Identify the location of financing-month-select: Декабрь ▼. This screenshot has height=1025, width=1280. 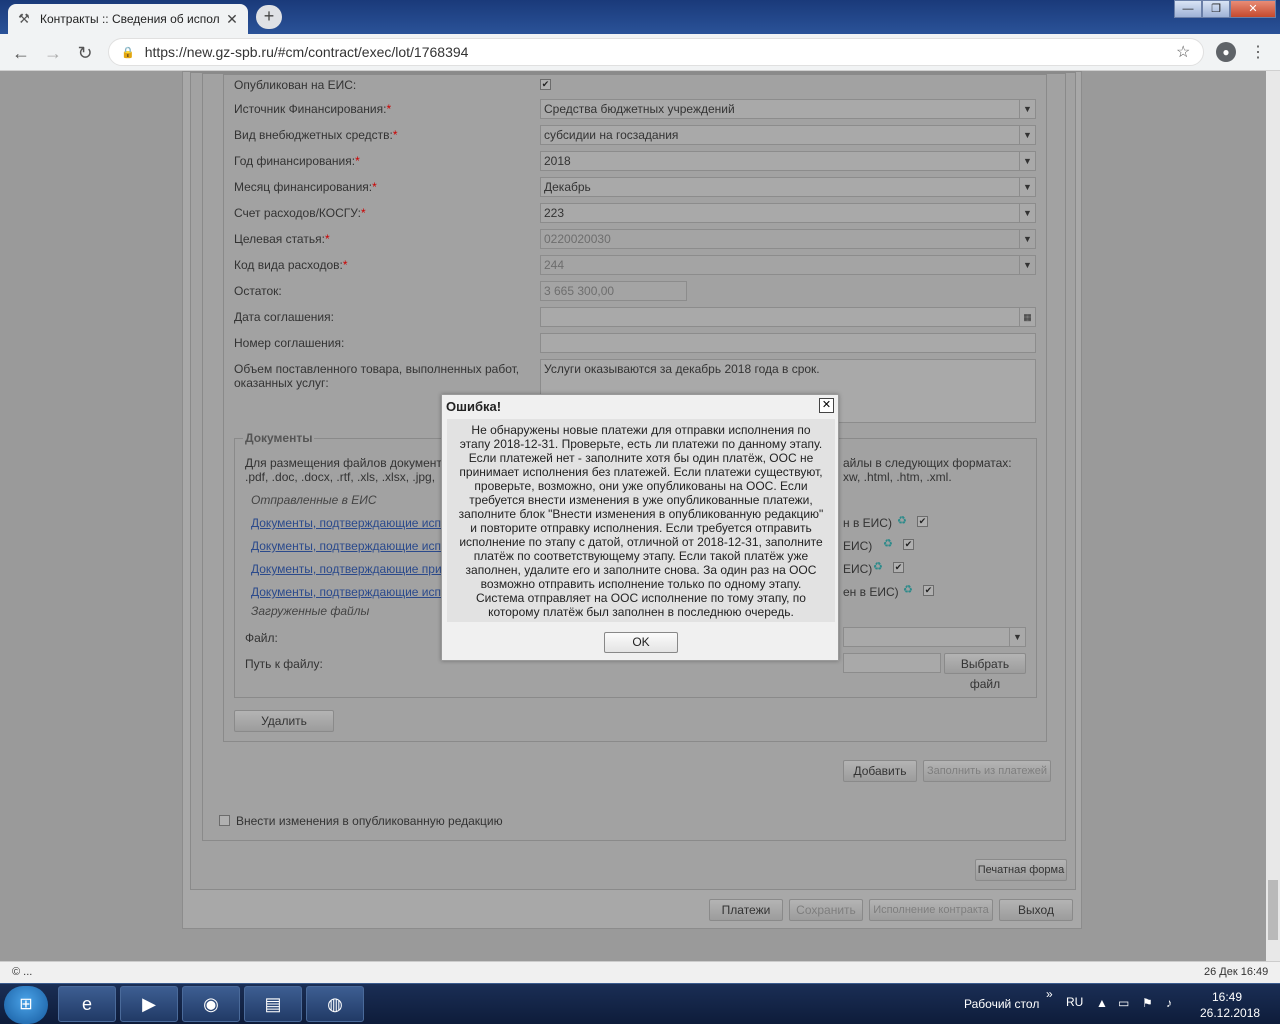
(788, 187).